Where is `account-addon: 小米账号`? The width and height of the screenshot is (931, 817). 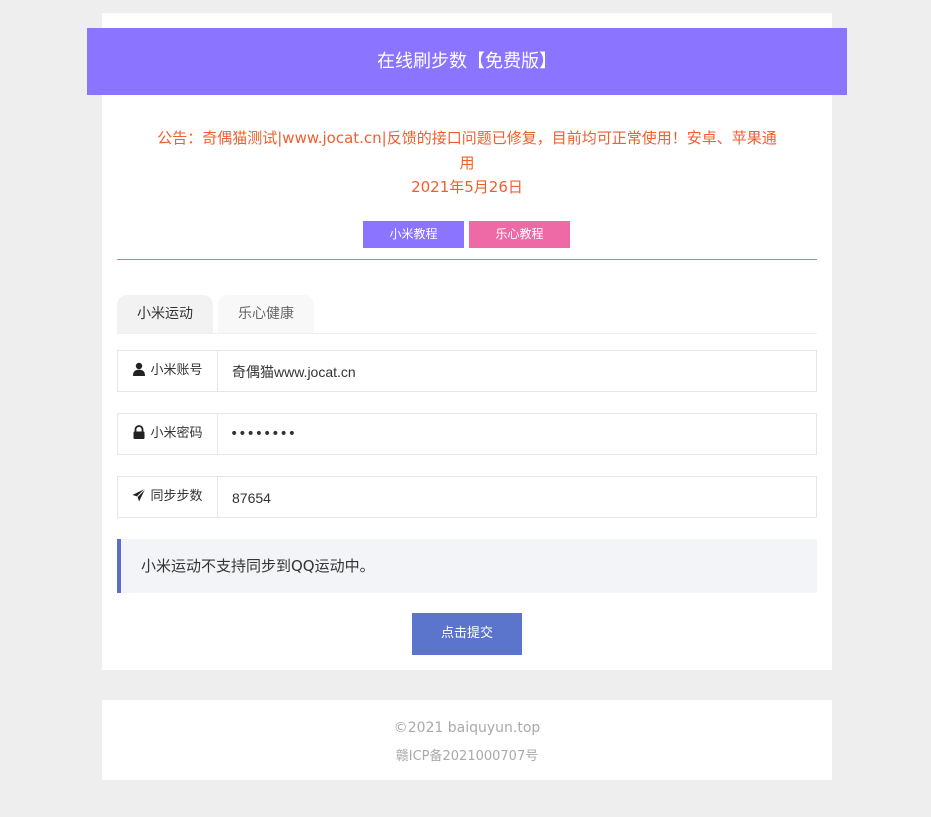
account-addon: 小米账号 is located at coordinates (168, 371).